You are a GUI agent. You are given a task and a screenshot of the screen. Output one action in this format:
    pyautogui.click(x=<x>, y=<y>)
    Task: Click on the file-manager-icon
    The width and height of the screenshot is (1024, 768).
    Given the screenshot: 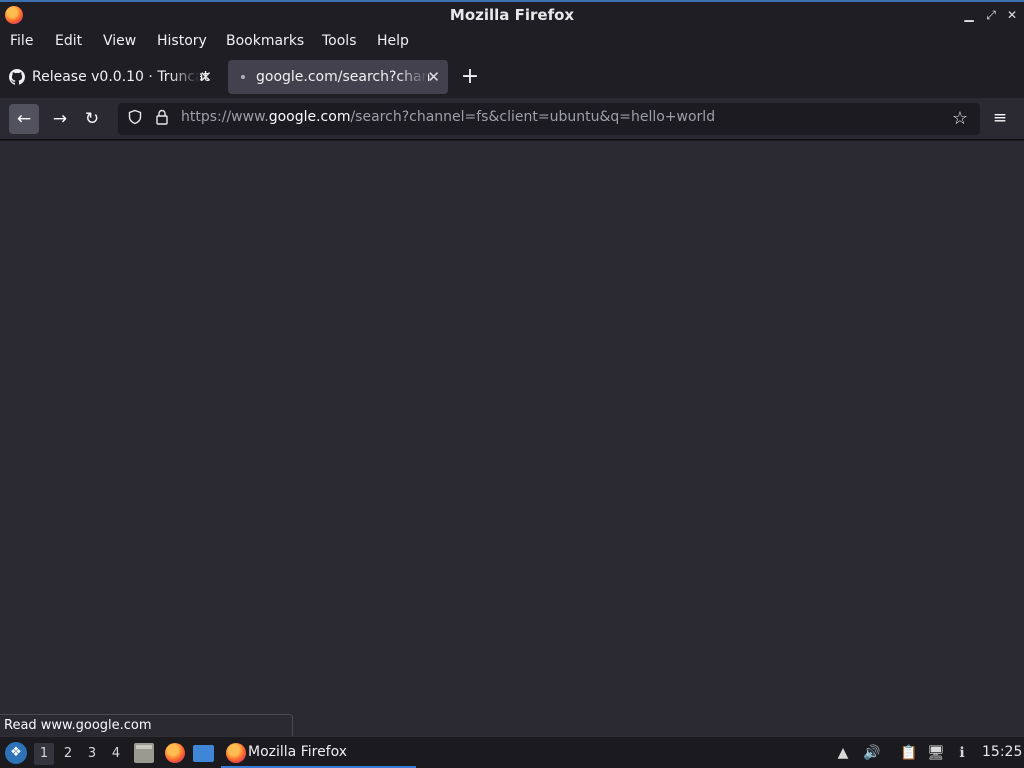 What is the action you would take?
    pyautogui.click(x=144, y=753)
    